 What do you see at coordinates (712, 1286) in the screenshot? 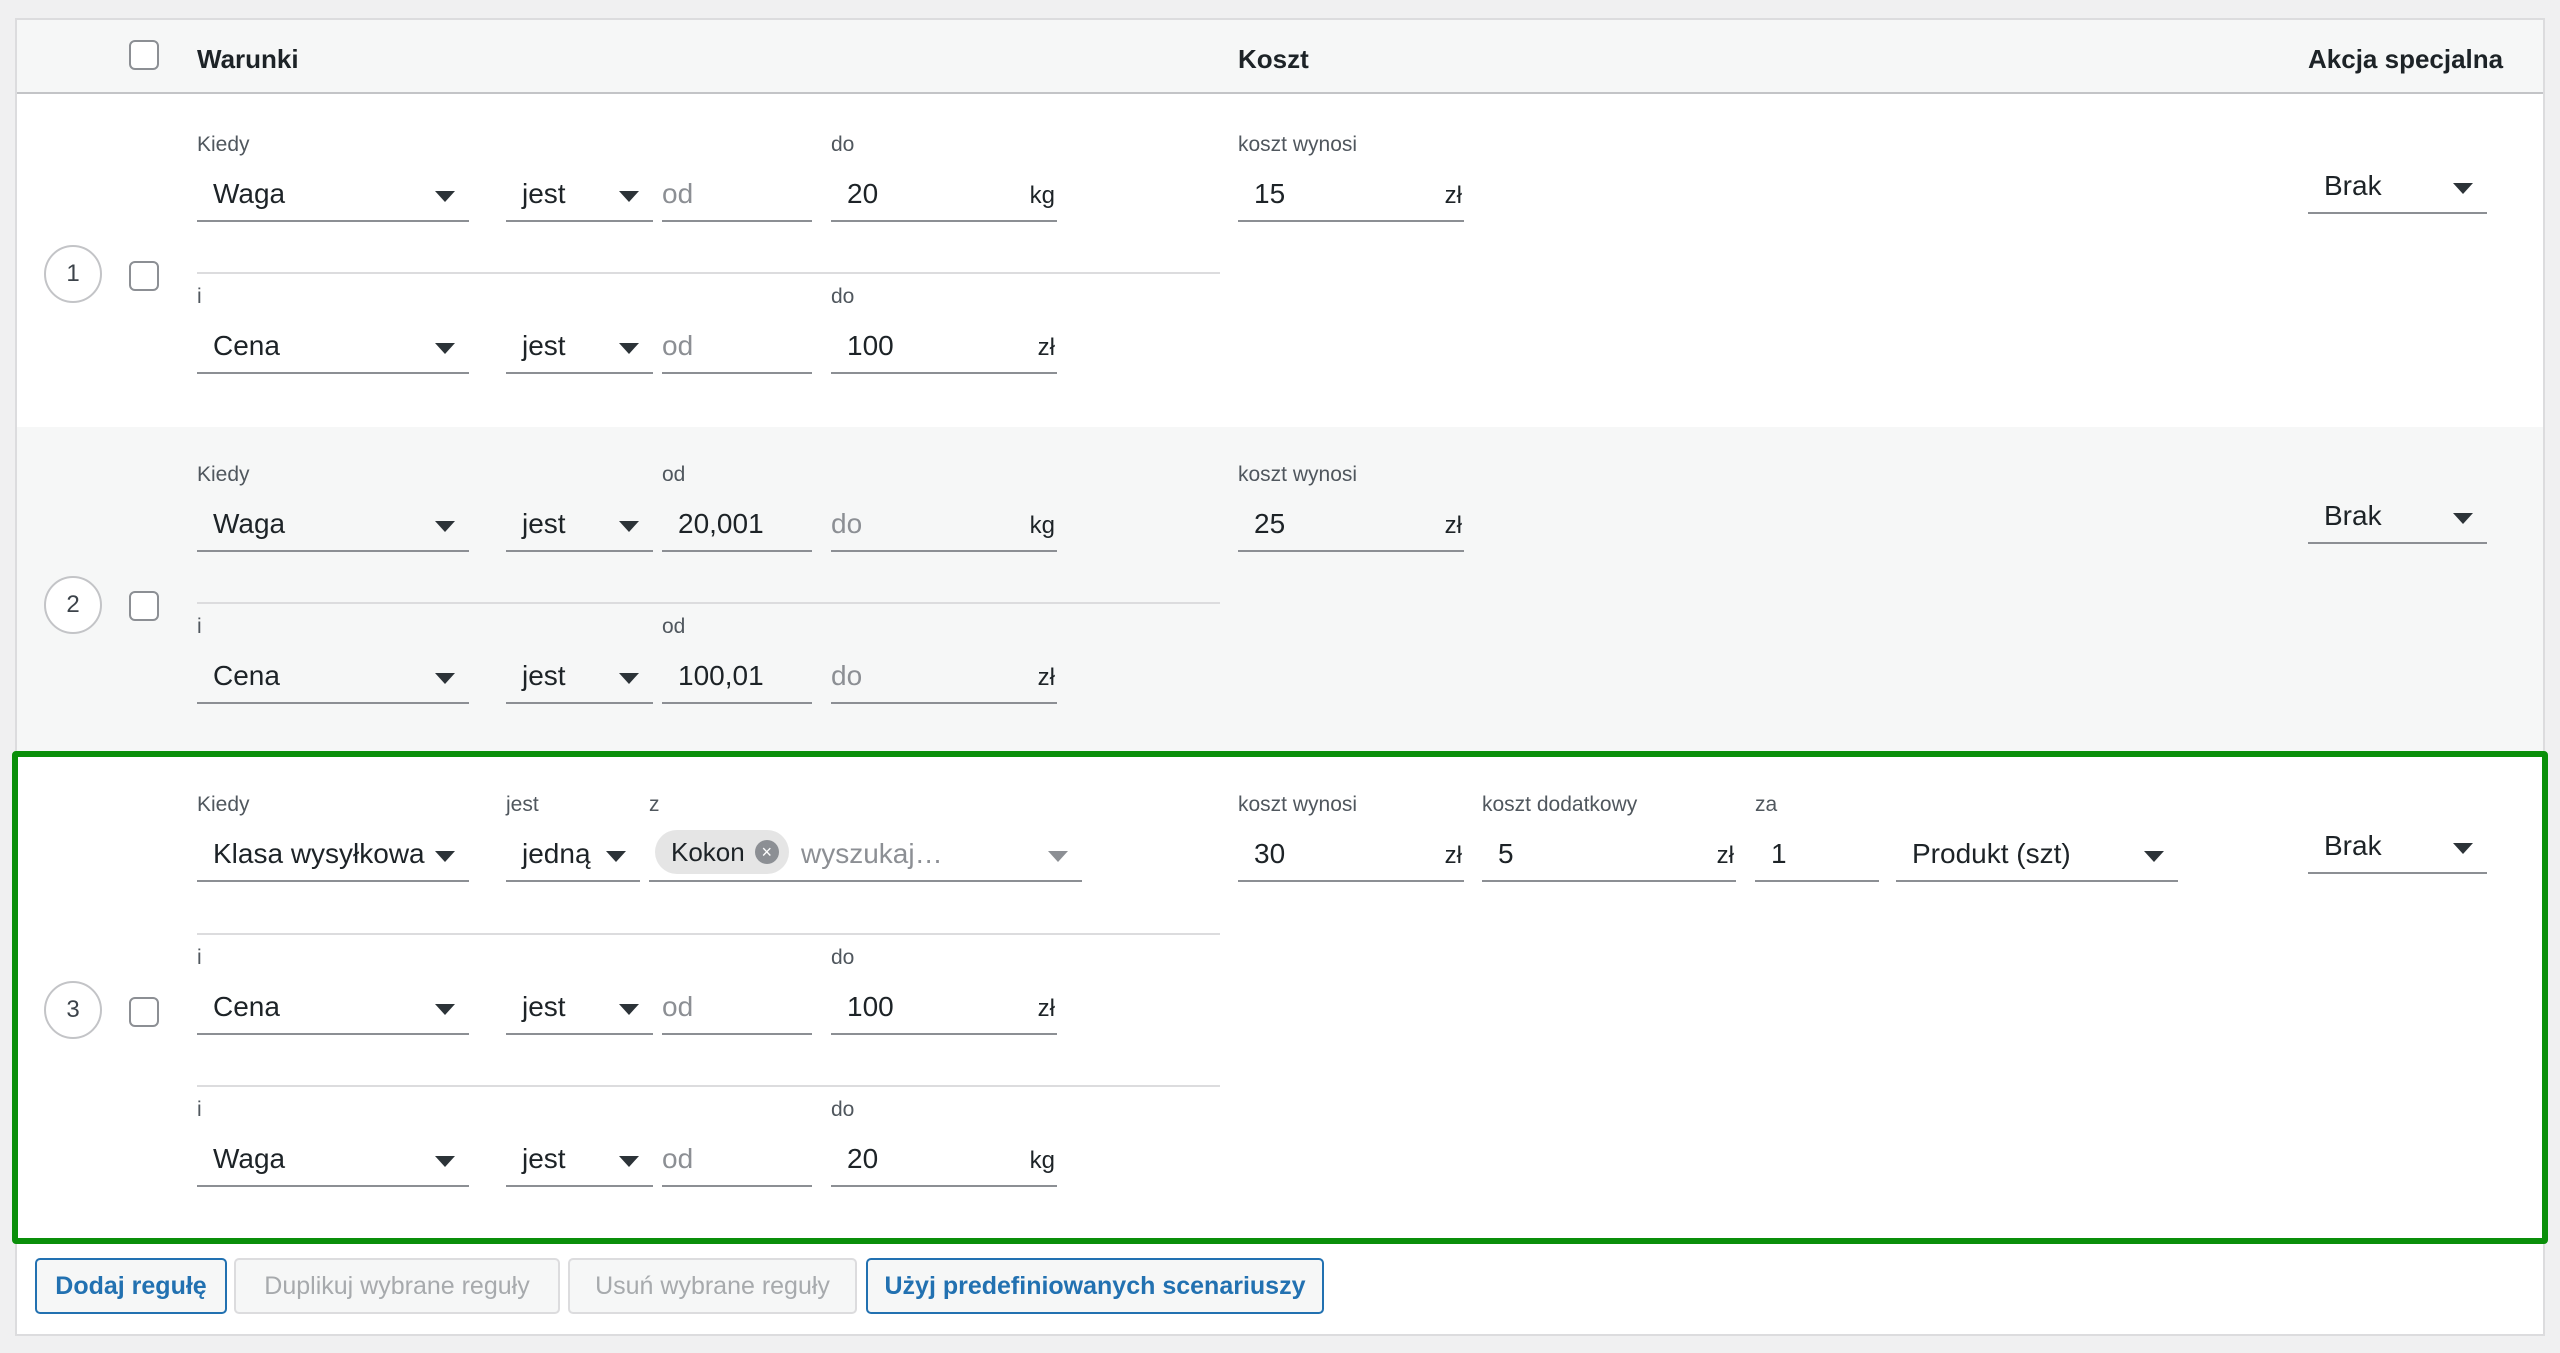
I see `remove-selected-button: Usuń wybrane reguły` at bounding box center [712, 1286].